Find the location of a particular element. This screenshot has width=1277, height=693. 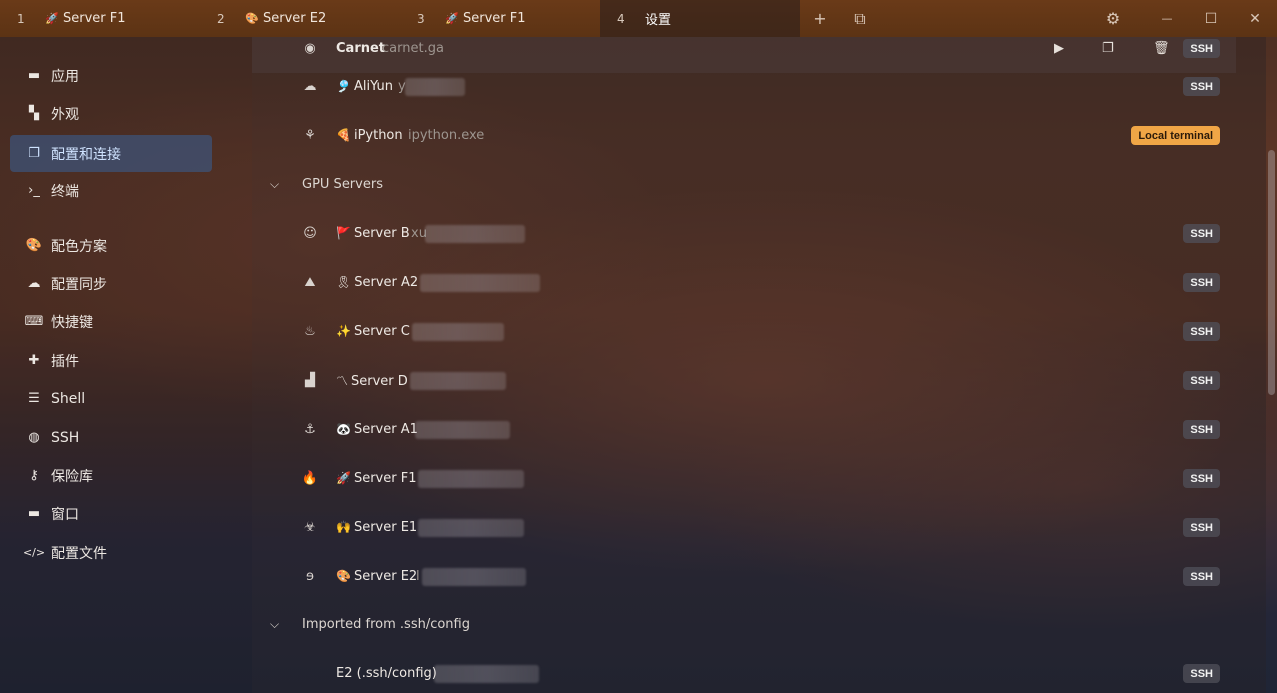

flag-icon: 🚩 is located at coordinates (343, 233).